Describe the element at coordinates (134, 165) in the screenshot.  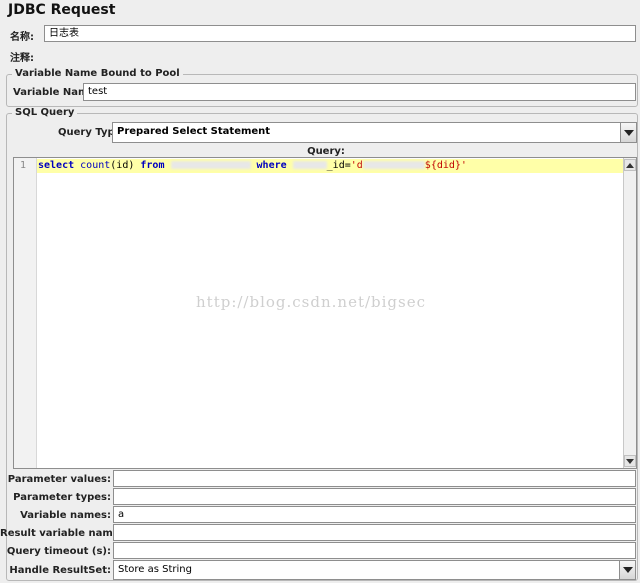
I see `sql-token: )` at that location.